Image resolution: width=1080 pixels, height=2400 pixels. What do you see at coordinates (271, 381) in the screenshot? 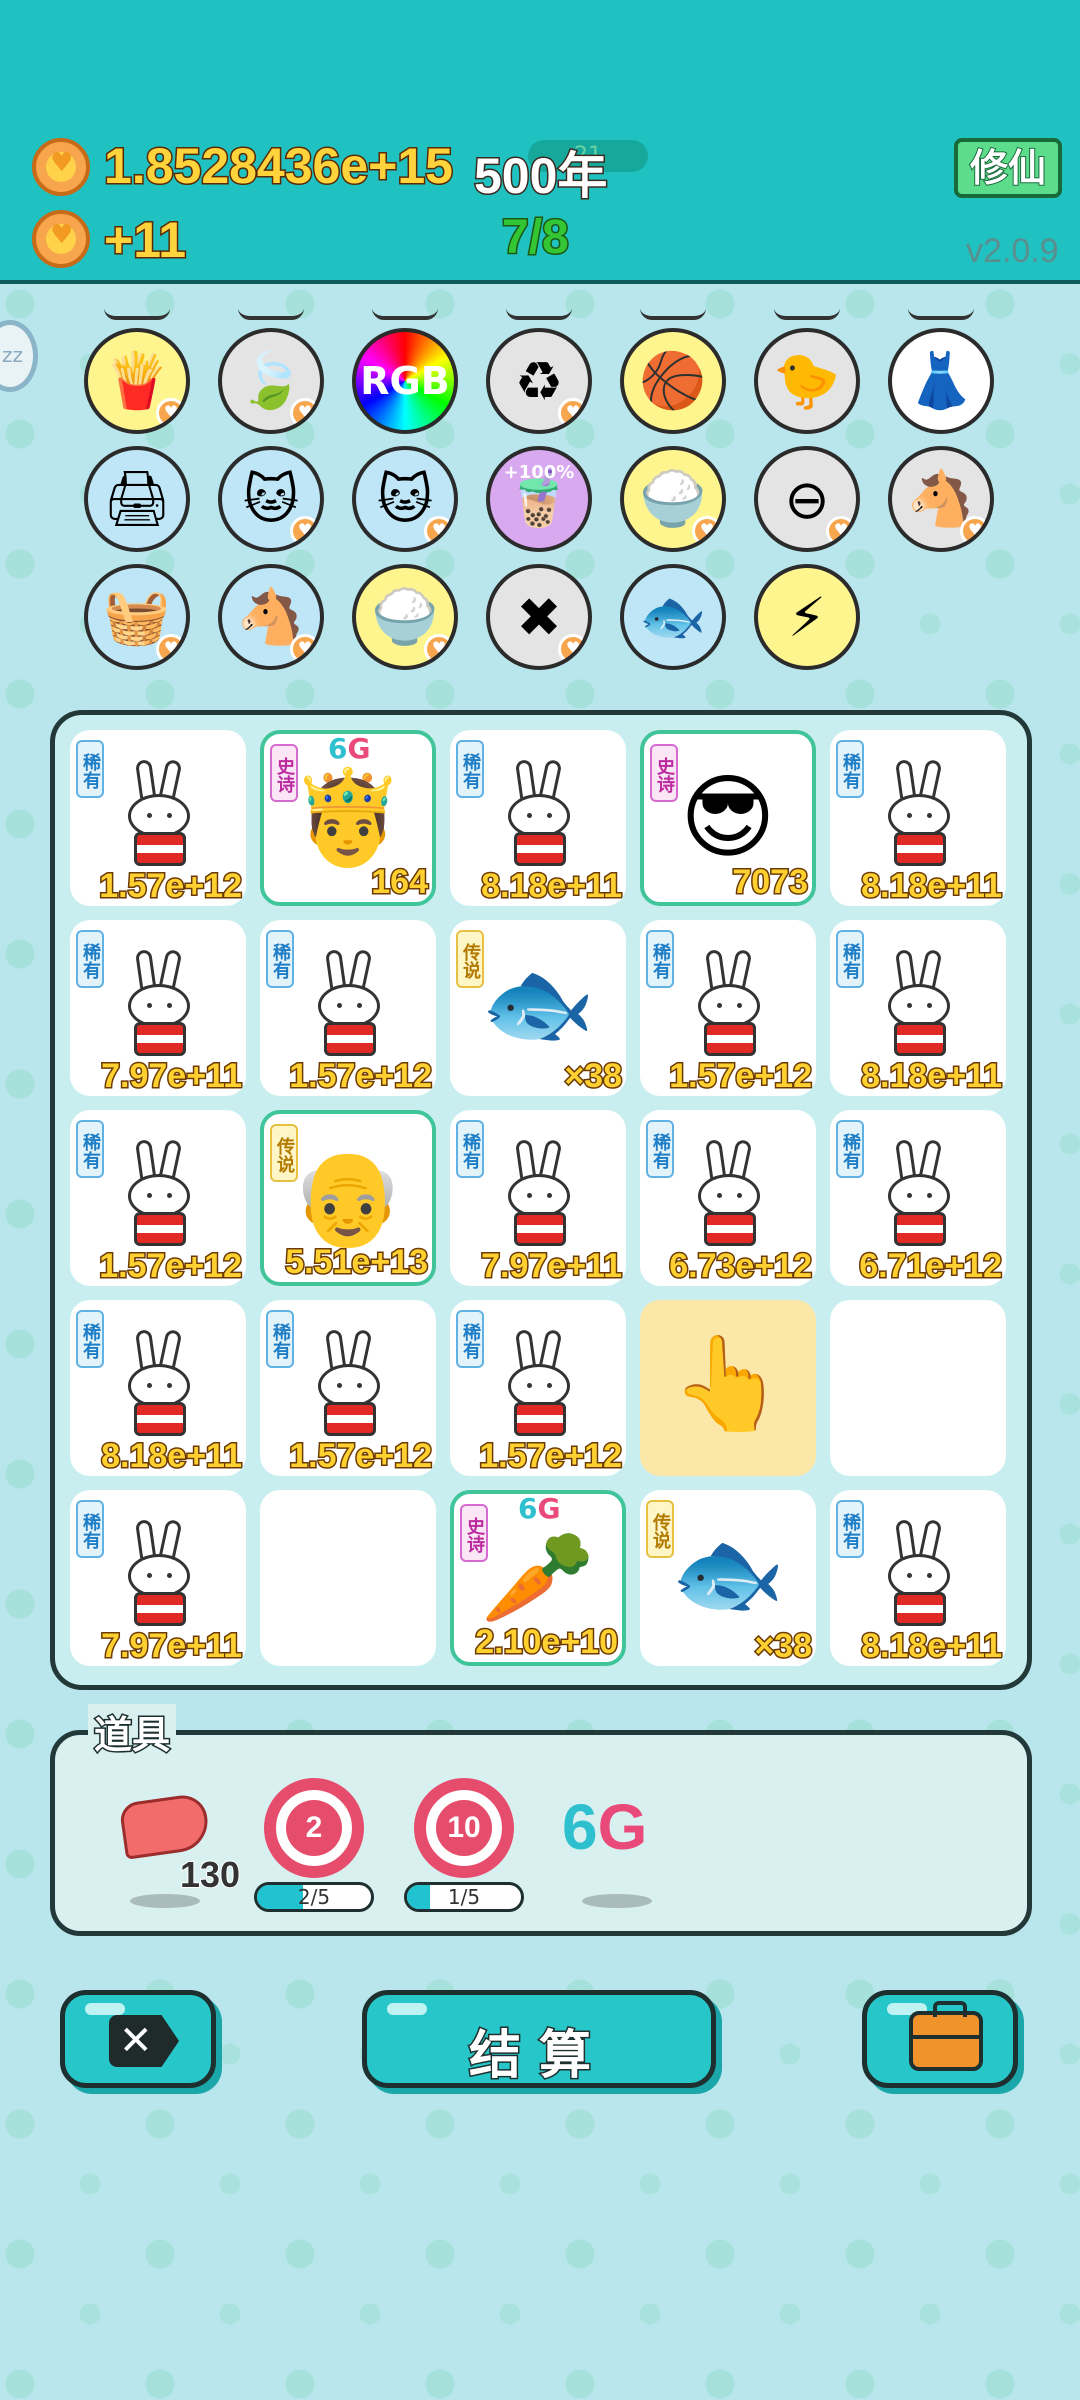
I see `item-leaf: 🍃 ♥` at bounding box center [271, 381].